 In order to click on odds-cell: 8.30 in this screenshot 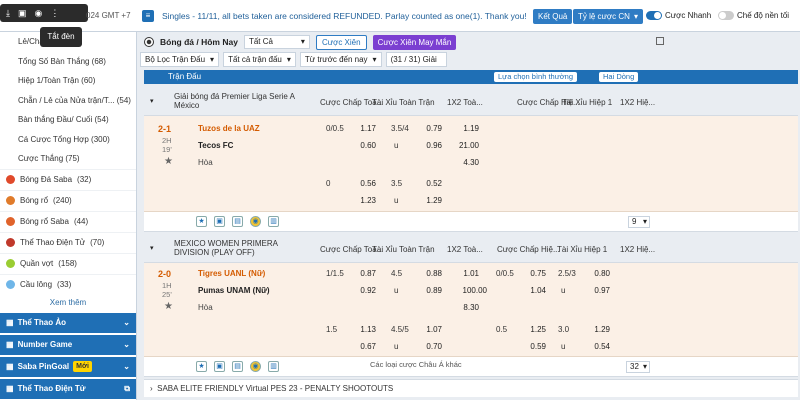, I will do `click(468, 307)`.